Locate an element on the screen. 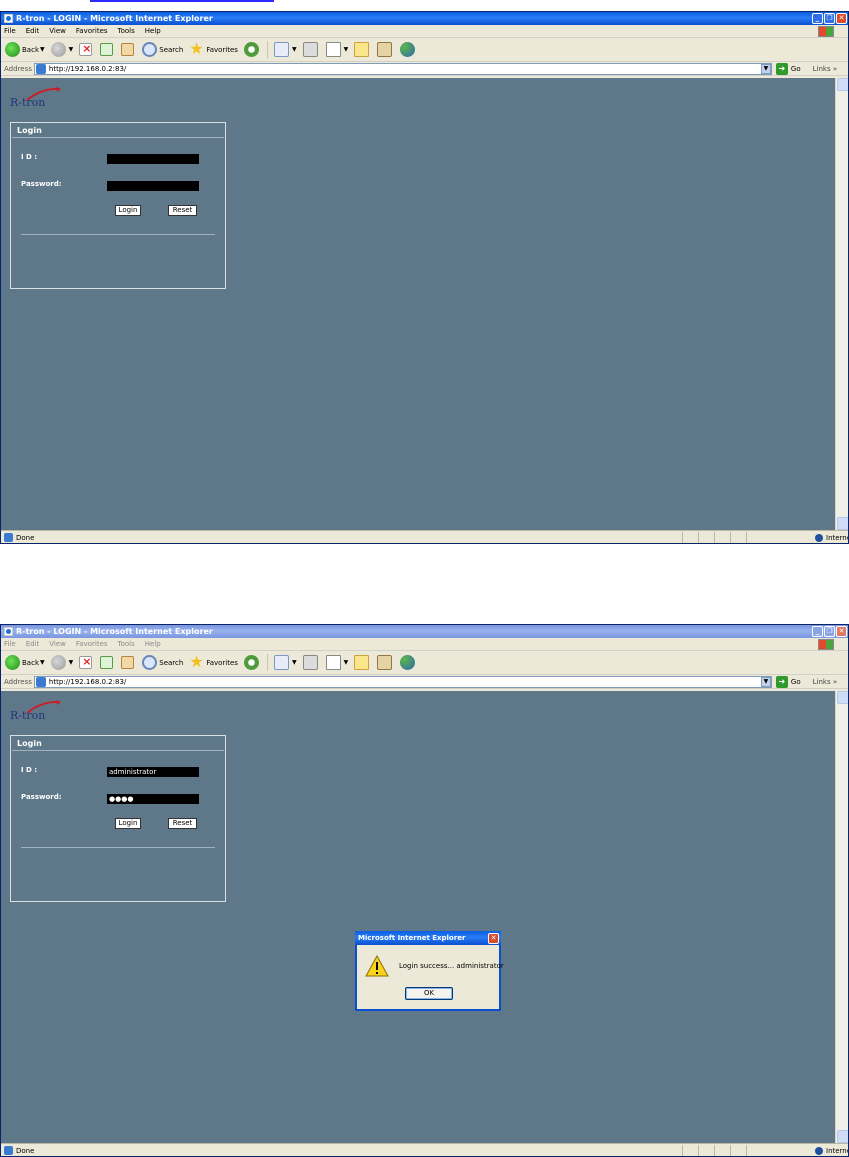 This screenshot has height=1157, width=849. id-input is located at coordinates (153, 159).